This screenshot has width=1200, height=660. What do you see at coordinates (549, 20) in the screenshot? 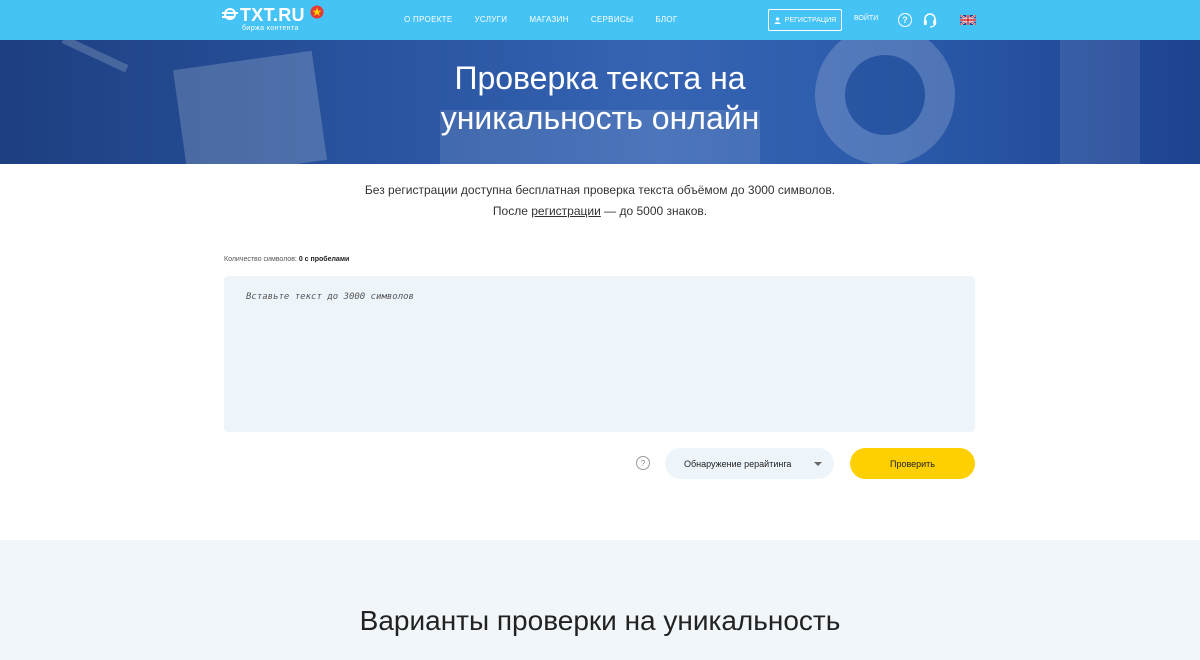
I see `nav-item-shop: МАГАЗИН` at bounding box center [549, 20].